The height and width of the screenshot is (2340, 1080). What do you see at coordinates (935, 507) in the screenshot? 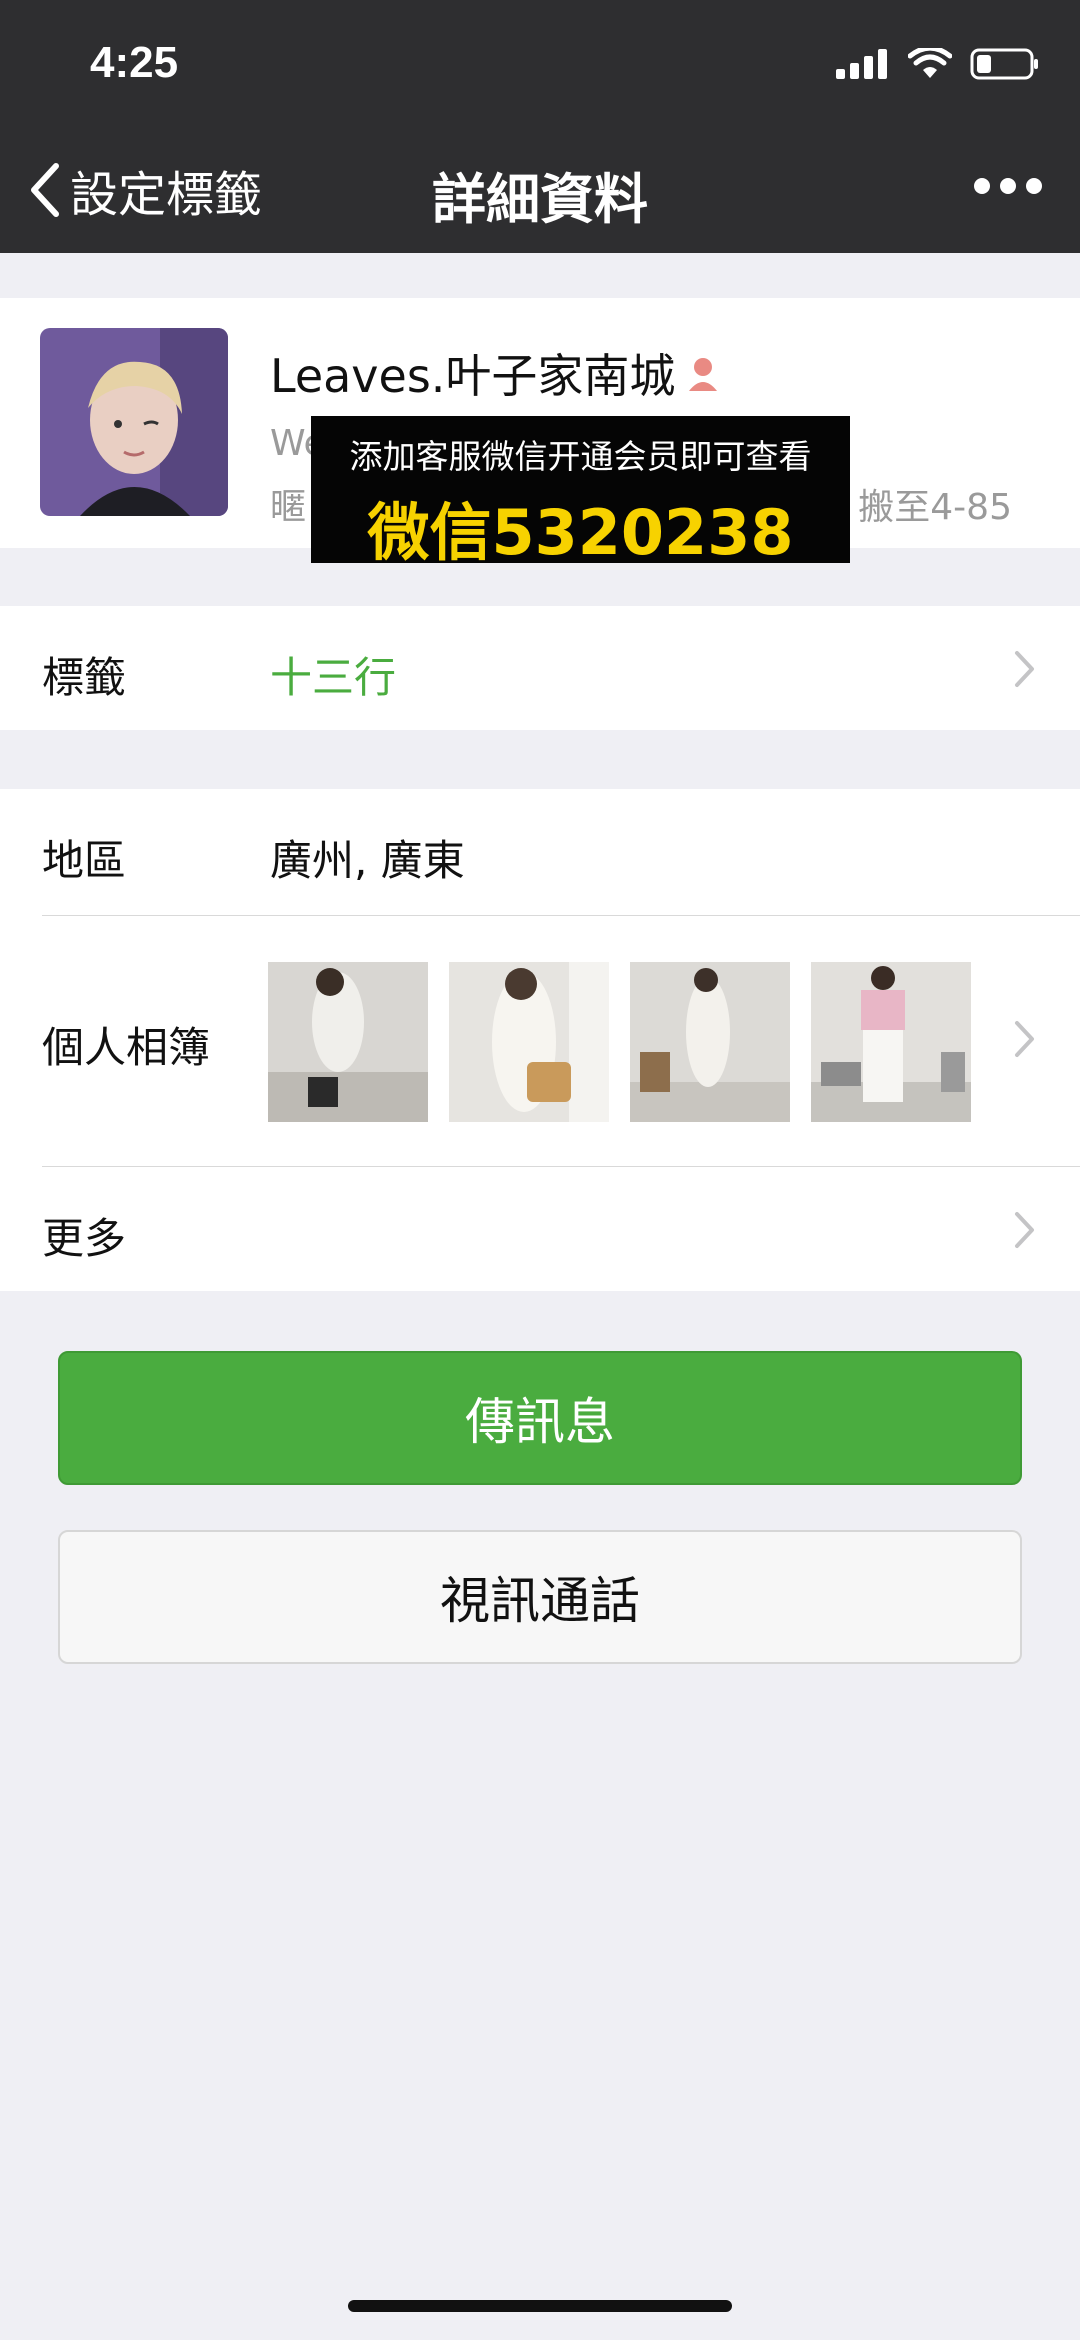
I see `profile-note: 搬至4-85` at bounding box center [935, 507].